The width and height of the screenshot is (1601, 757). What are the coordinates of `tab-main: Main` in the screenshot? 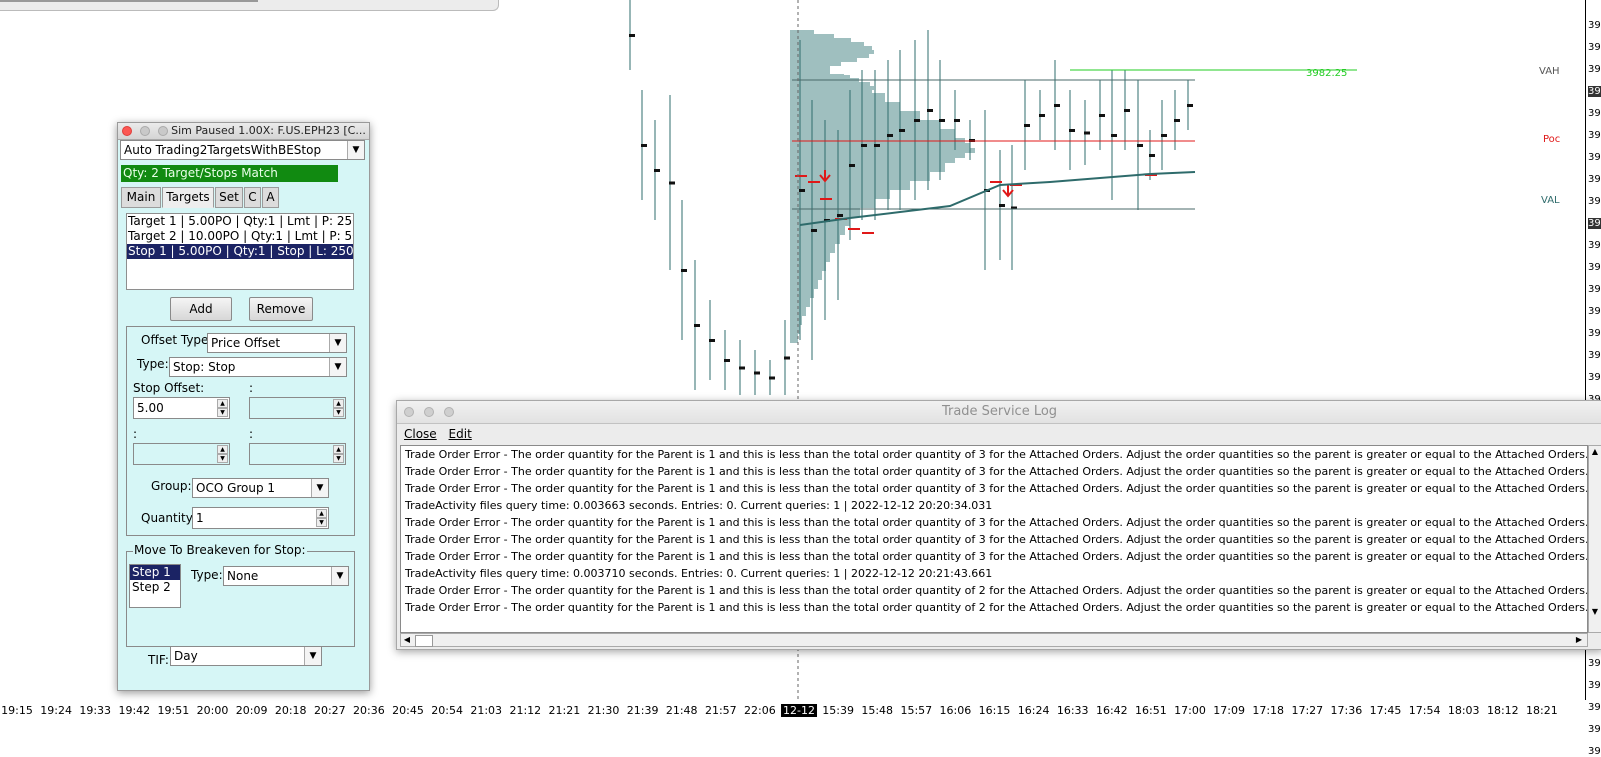 It's located at (141, 197).